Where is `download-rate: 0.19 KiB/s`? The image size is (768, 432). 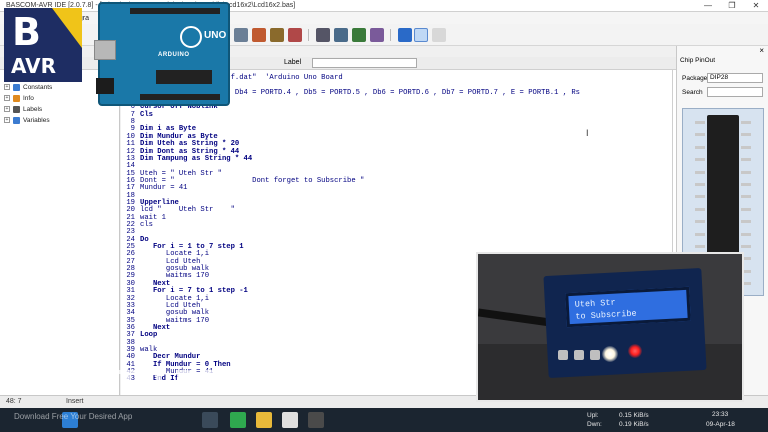 download-rate: 0.19 KiB/s is located at coordinates (634, 424).